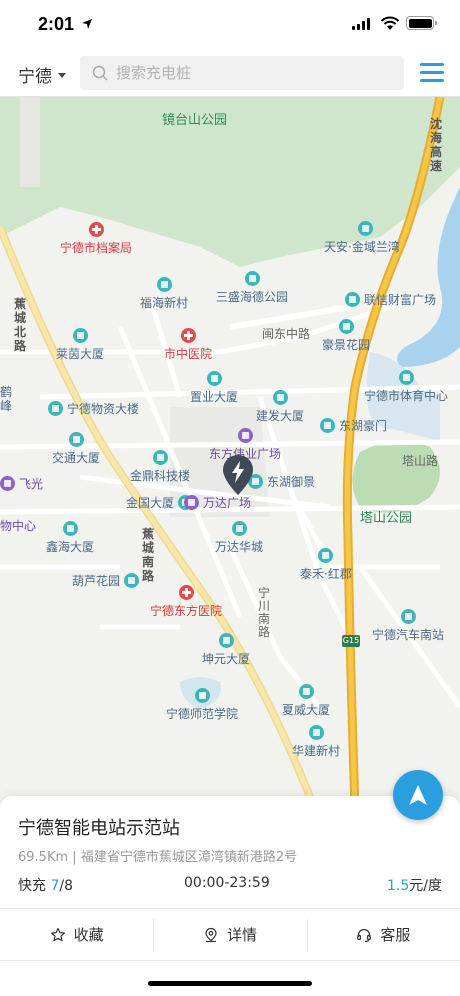 The image size is (460, 996). What do you see at coordinates (96, 239) in the screenshot?
I see `map-poi: 宁德市档案局` at bounding box center [96, 239].